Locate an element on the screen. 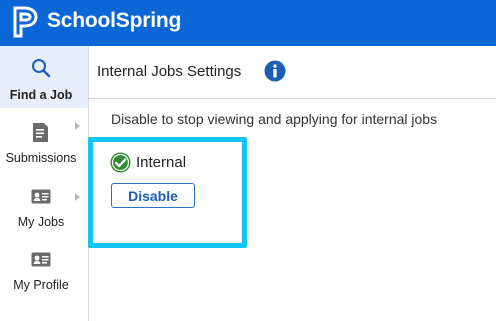 This screenshot has width=496, height=321. sidebar-item-submissions: Submissions is located at coordinates (44, 139).